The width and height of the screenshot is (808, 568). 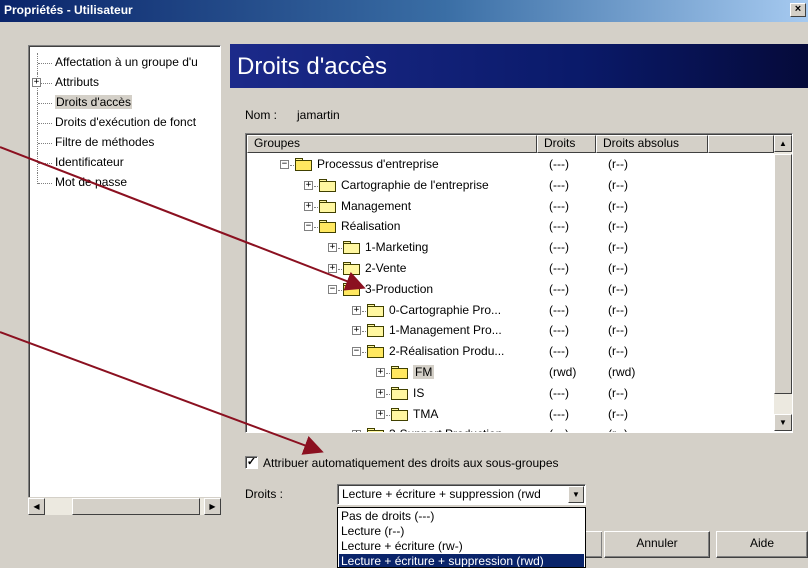 I want to click on dropdown-option: Pas de droits (---), so click(x=461, y=516).